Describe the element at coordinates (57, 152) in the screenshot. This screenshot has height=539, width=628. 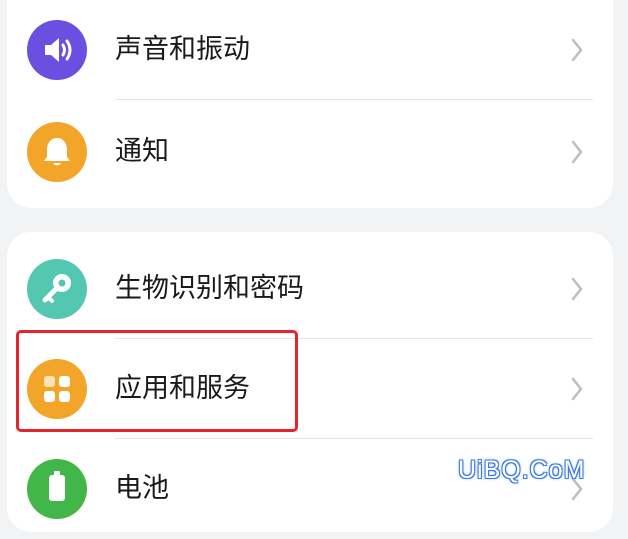
I see `bell-icon` at that location.